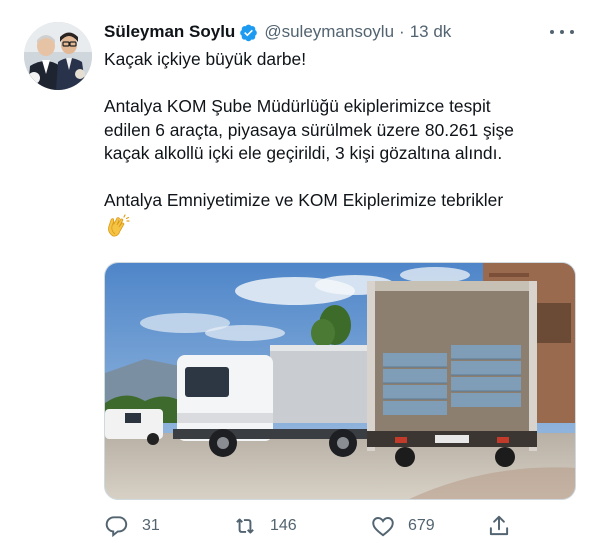  I want to click on reply-count: 31, so click(151, 525).